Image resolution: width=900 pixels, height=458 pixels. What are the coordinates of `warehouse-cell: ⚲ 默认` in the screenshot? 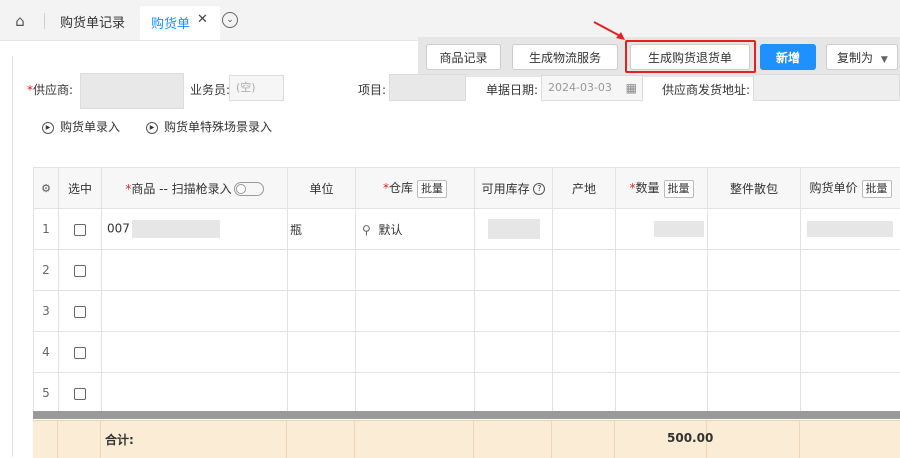 It's located at (415, 229).